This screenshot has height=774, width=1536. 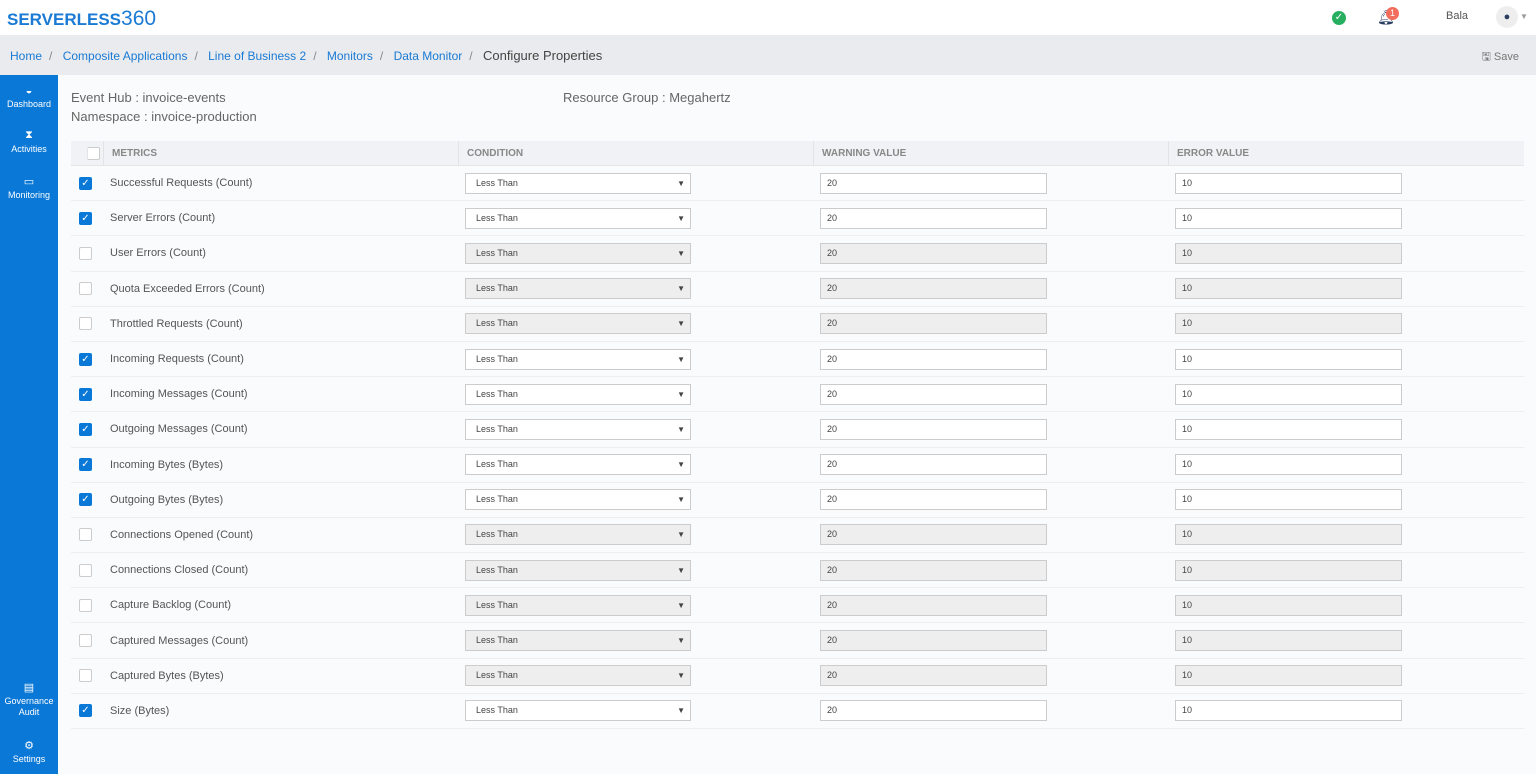 I want to click on sidebar-item-monitoring: ▭ Monitoring, so click(x=29, y=187).